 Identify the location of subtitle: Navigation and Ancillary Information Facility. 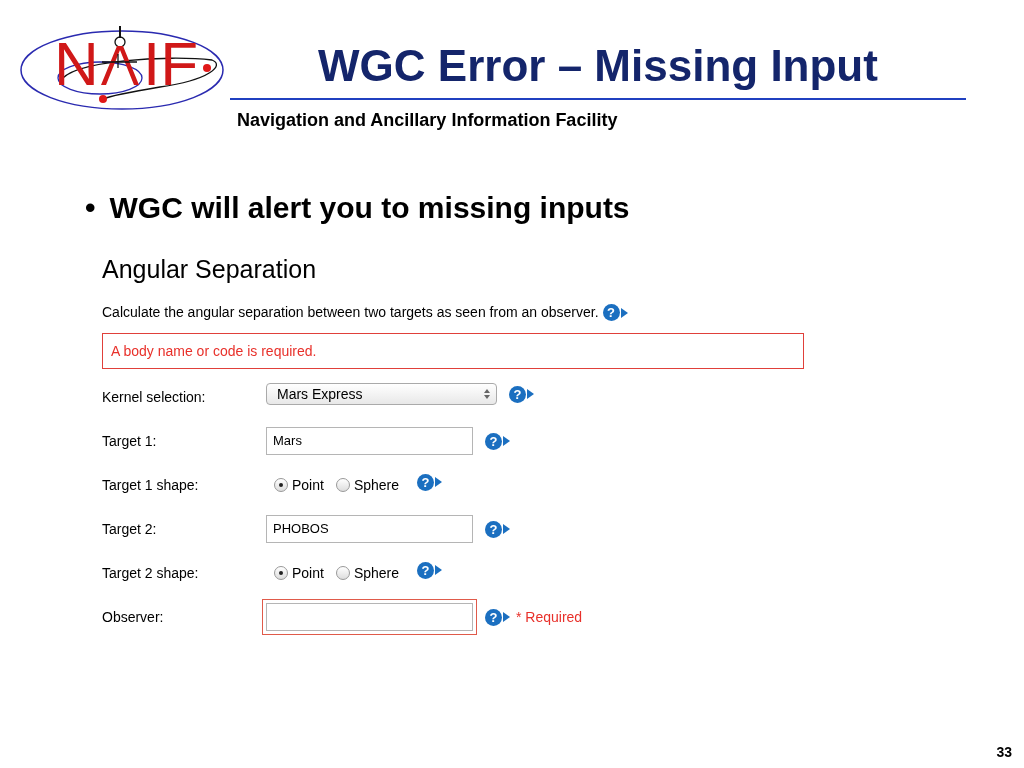
(427, 120).